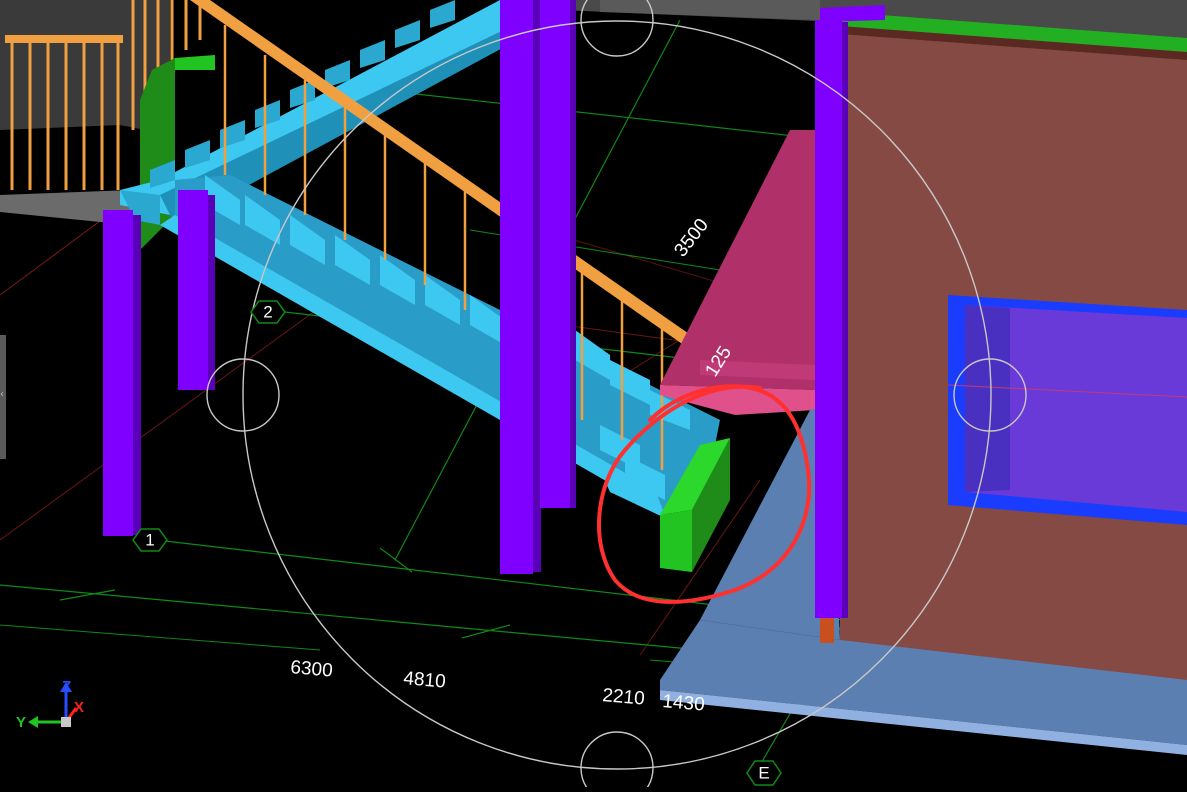 This screenshot has height=792, width=1187. What do you see at coordinates (50, 704) in the screenshot?
I see `axis-triad-icon: Z Y X` at bounding box center [50, 704].